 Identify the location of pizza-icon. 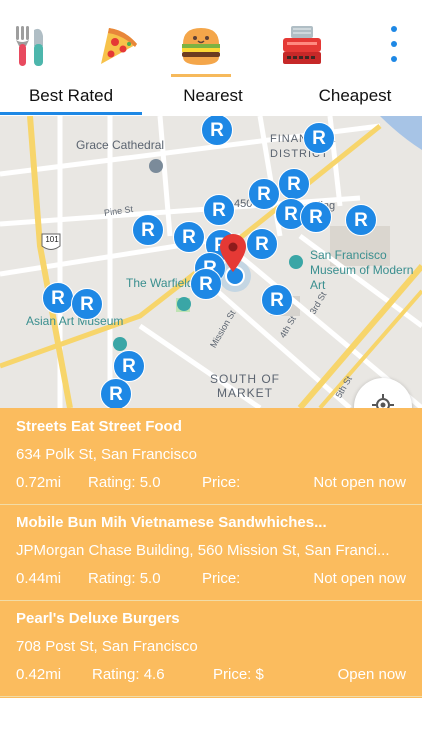
(119, 46).